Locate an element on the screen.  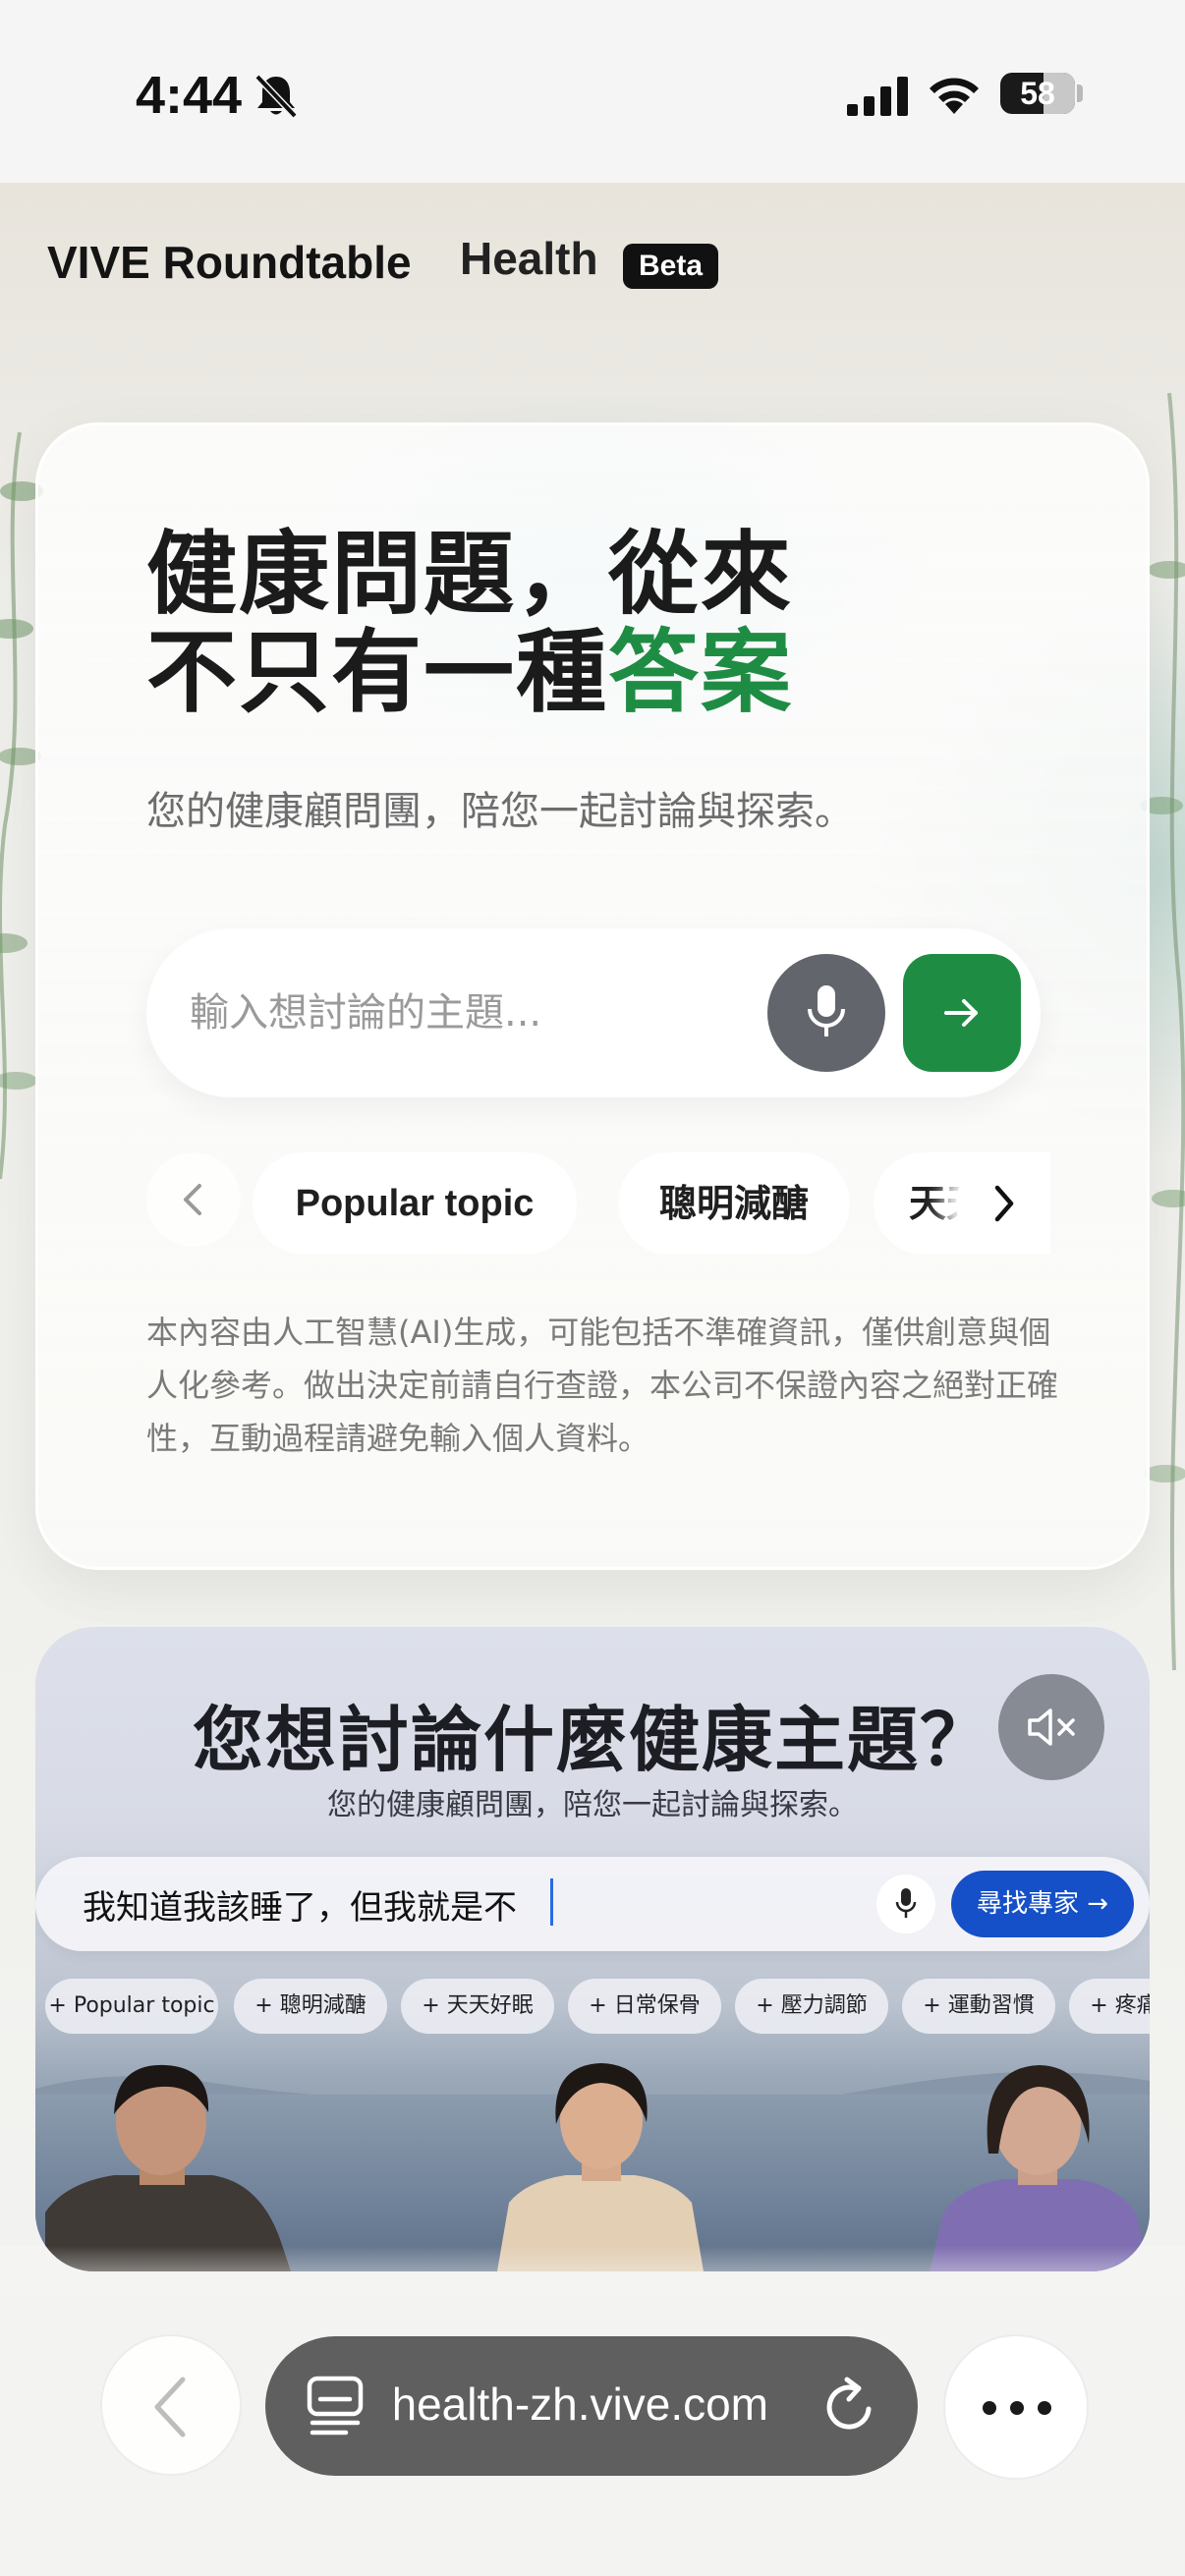
video-search-text: 我知道我該睡了，但我就是不 is located at coordinates (300, 1908).